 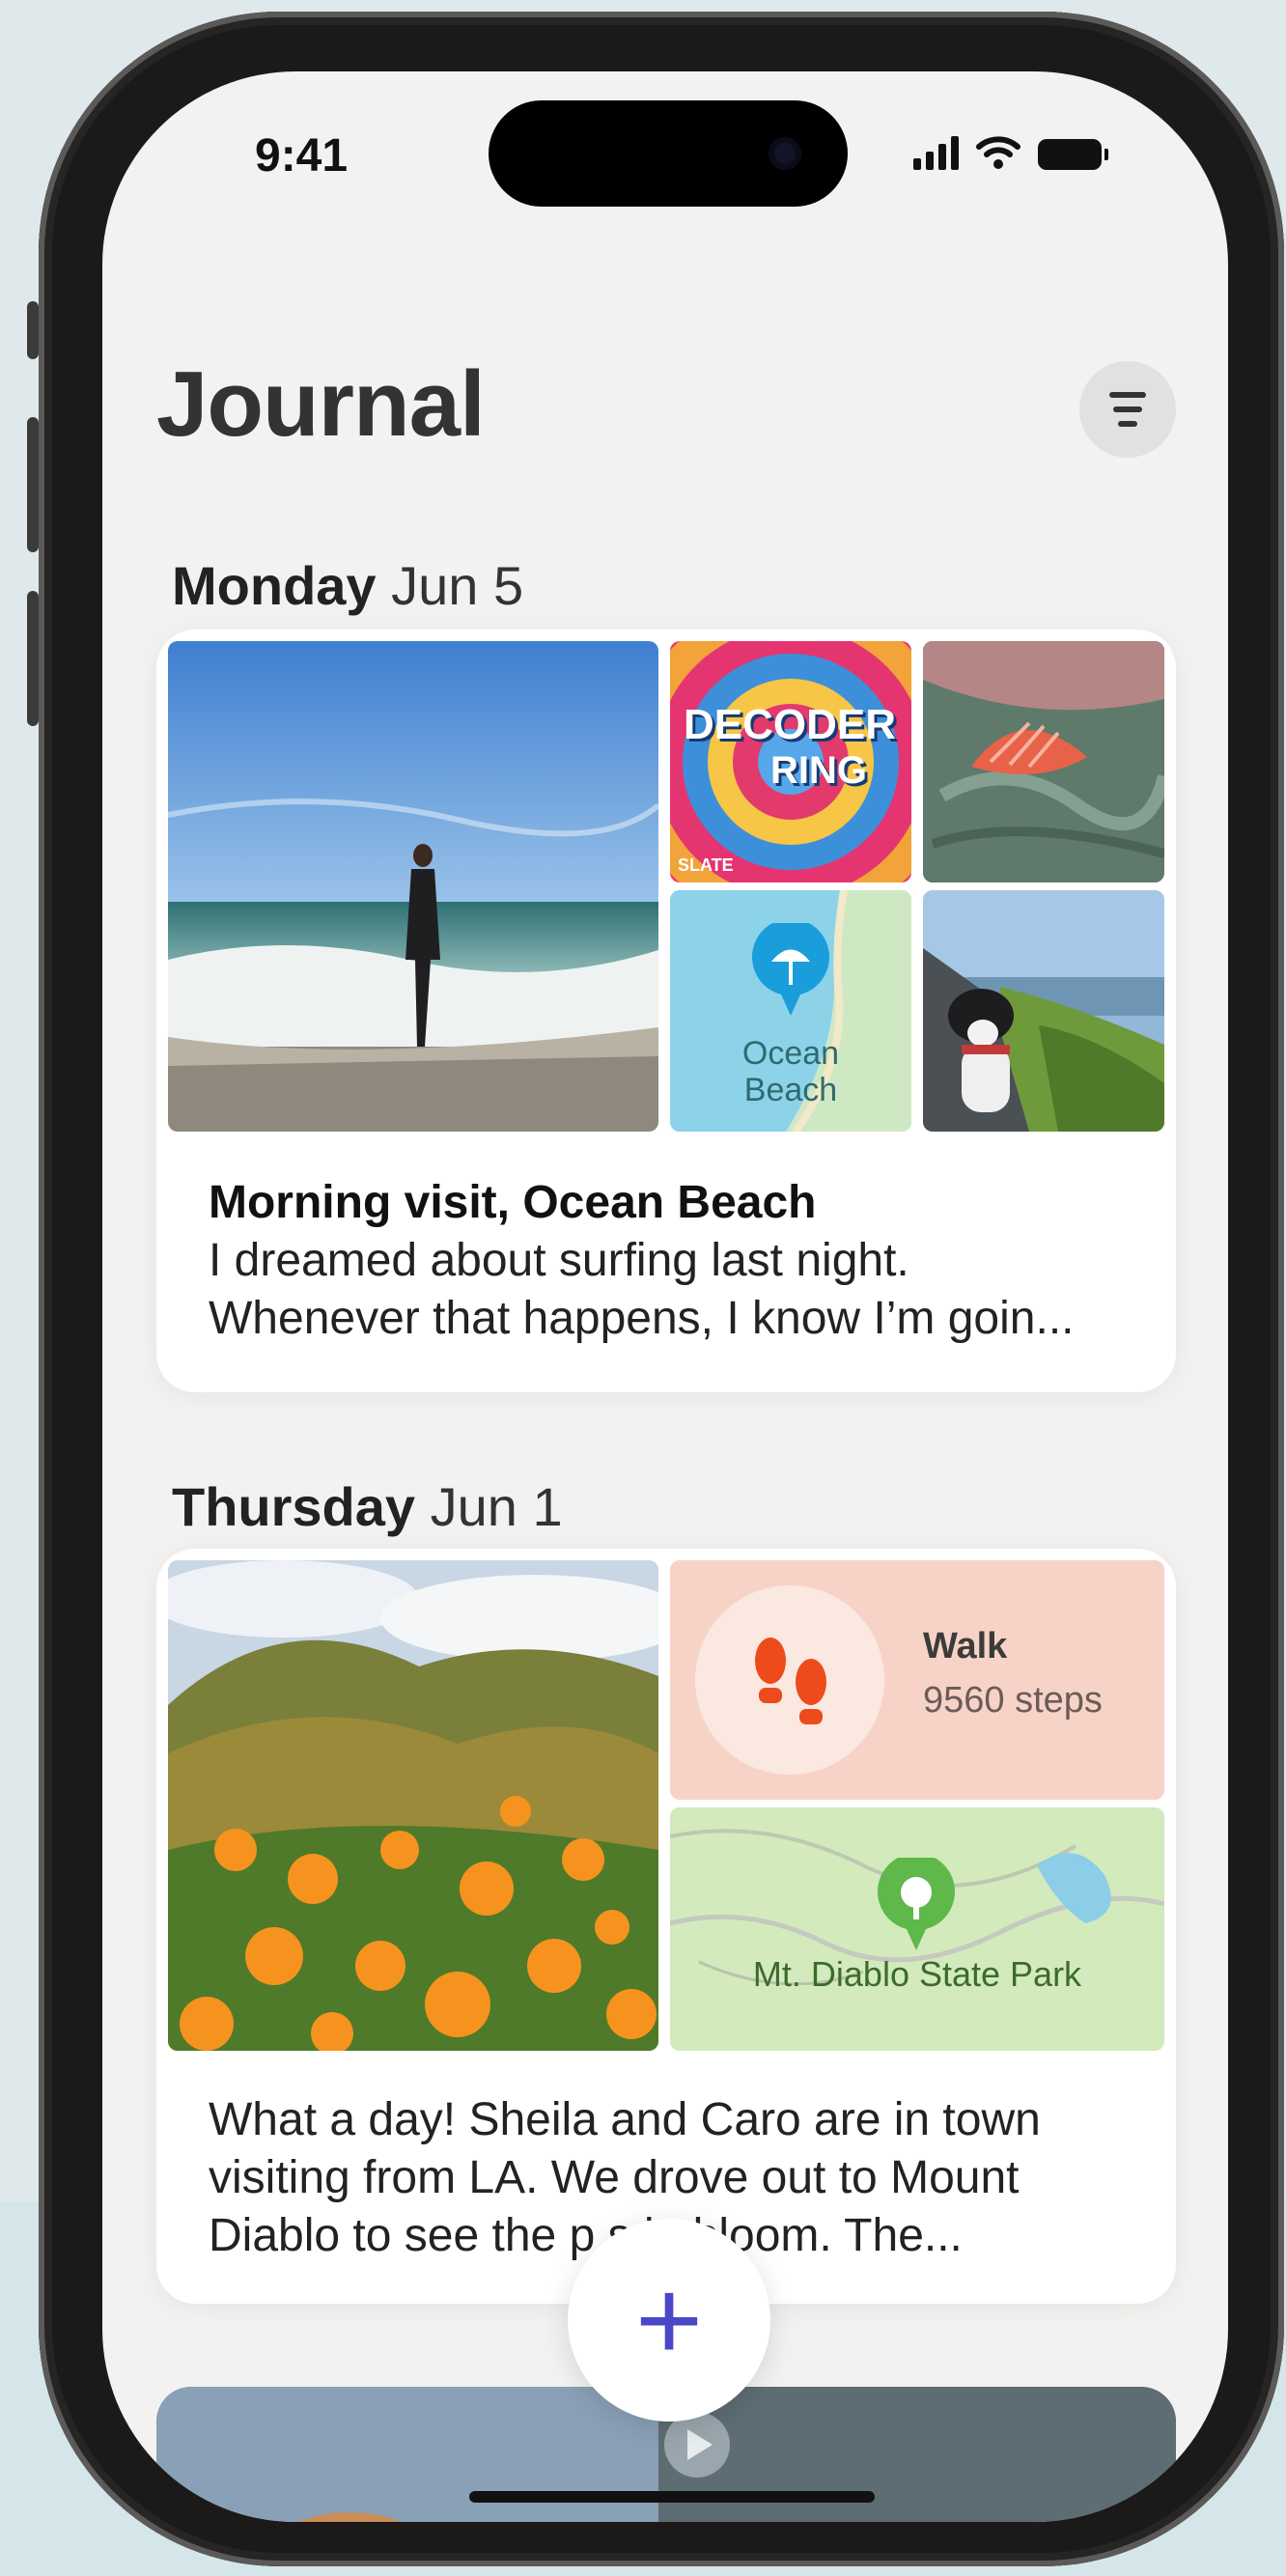 I want to click on new-entry-button: +, so click(x=669, y=2320).